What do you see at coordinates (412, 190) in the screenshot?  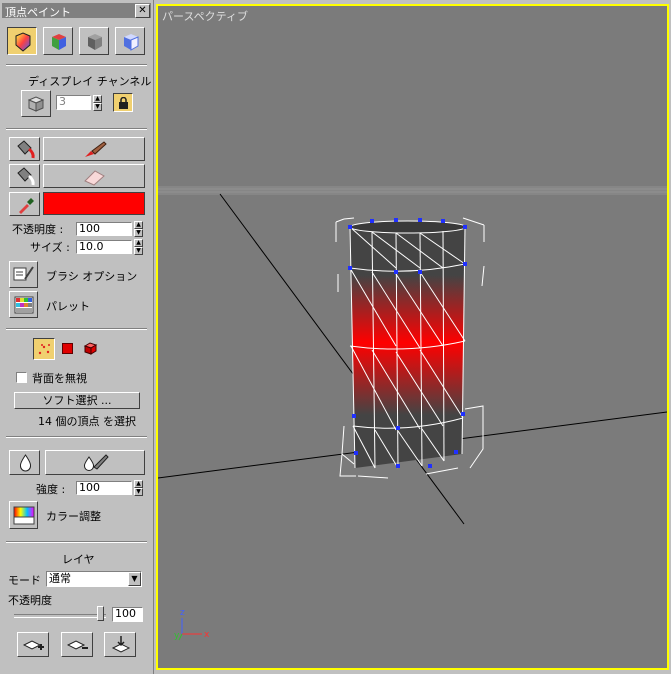 I see `grid-horizon-band` at bounding box center [412, 190].